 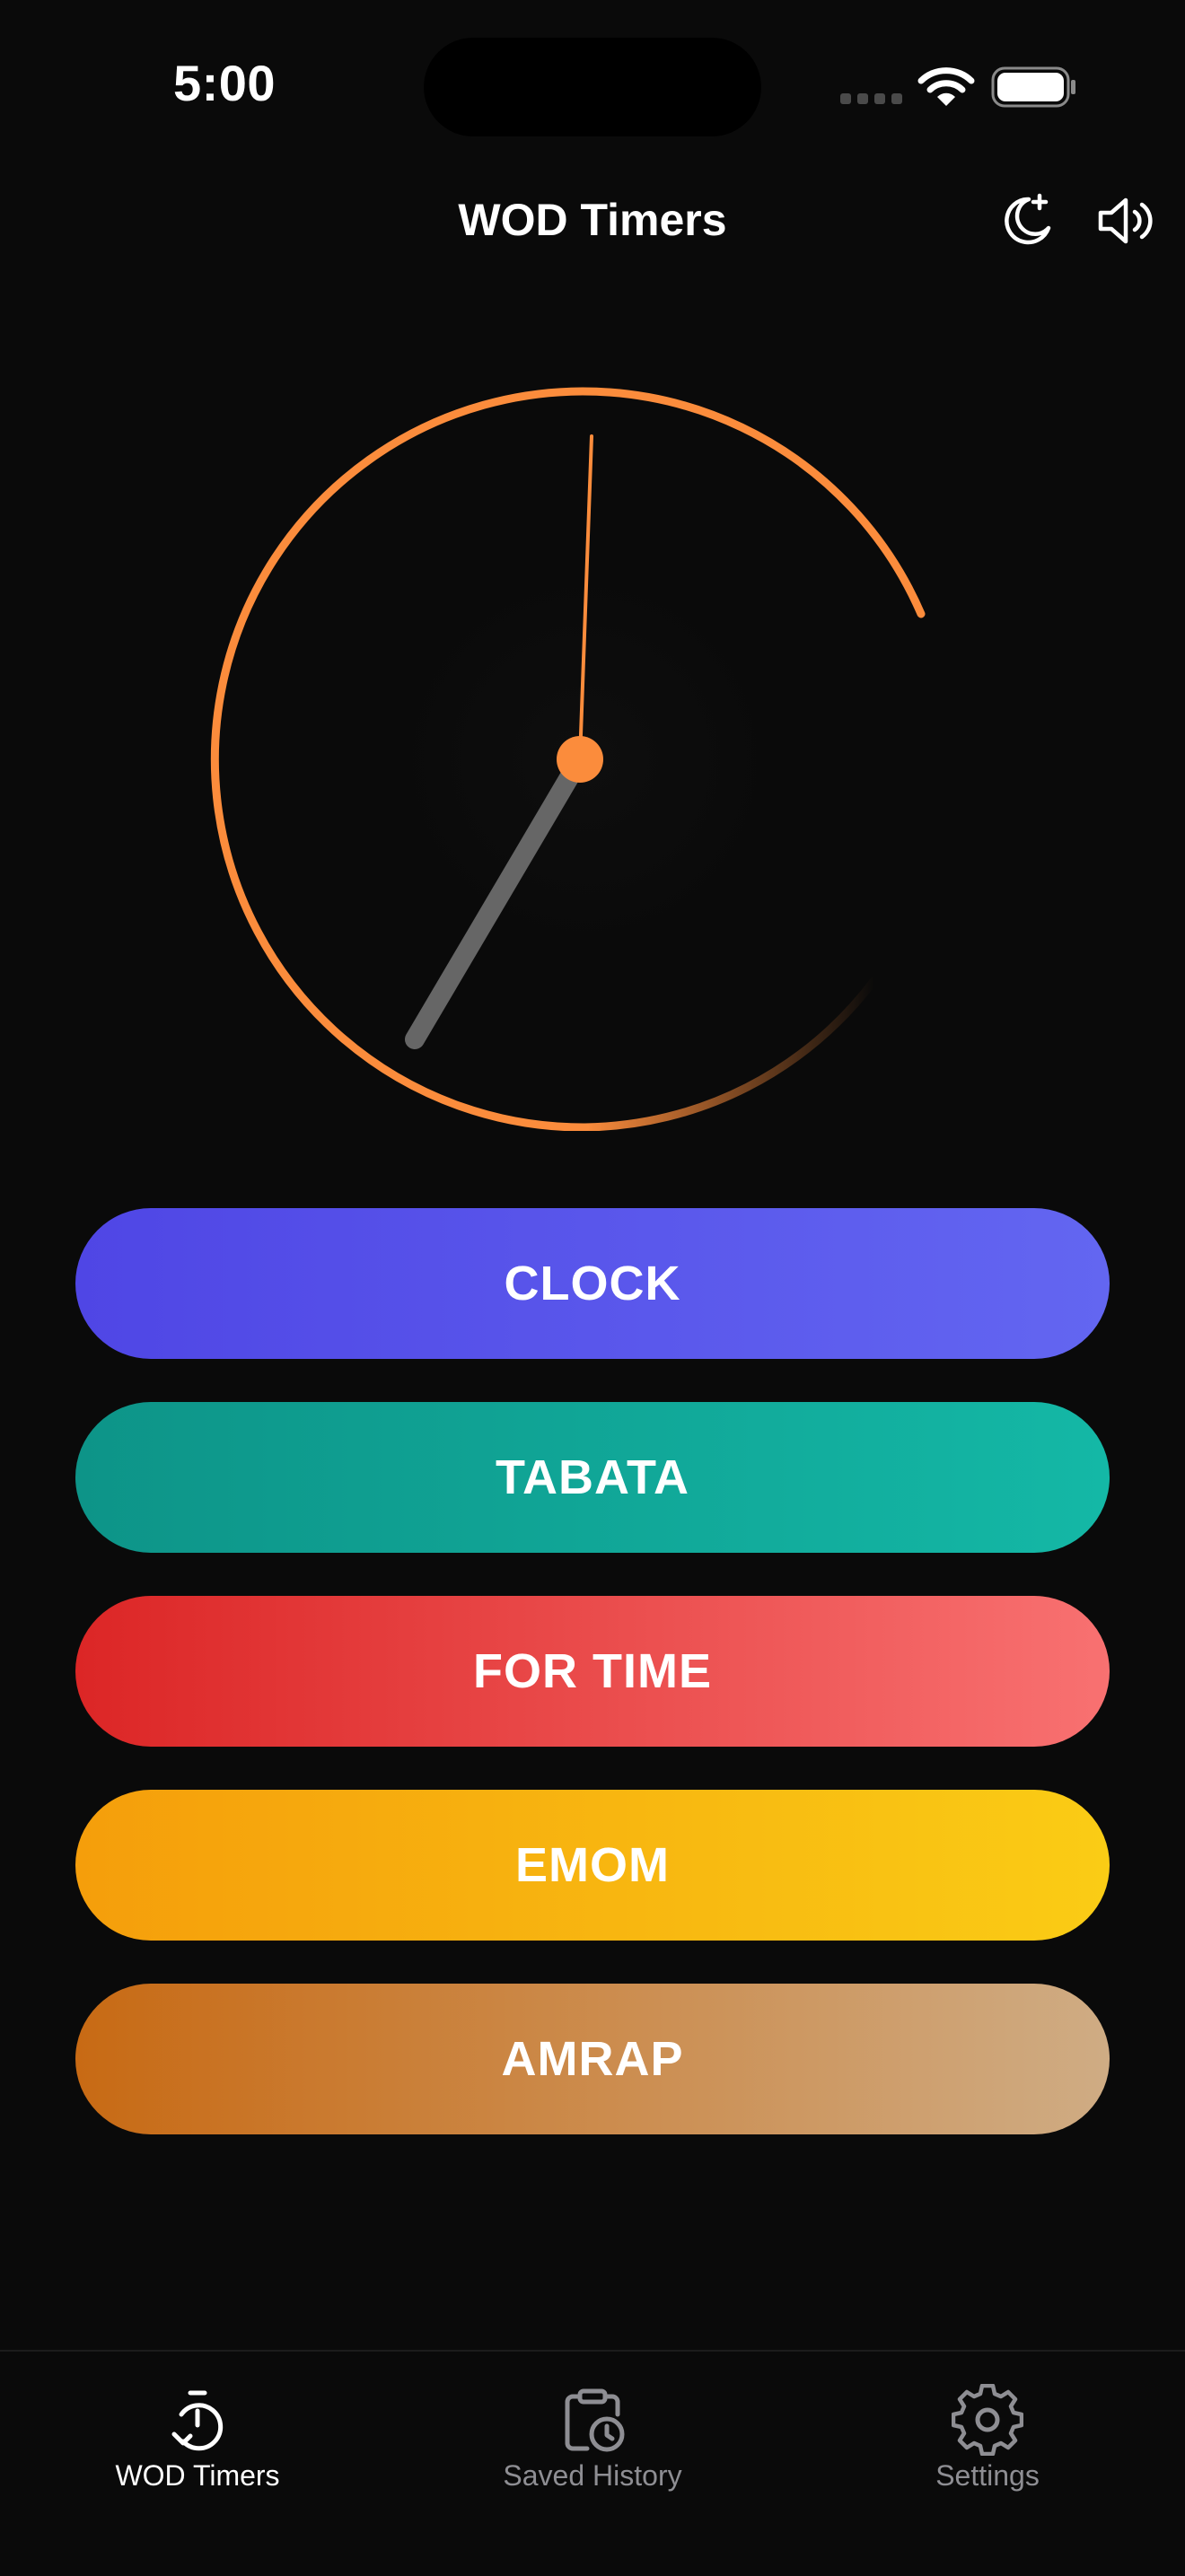 What do you see at coordinates (197, 2420) in the screenshot?
I see `stopwatch-icon` at bounding box center [197, 2420].